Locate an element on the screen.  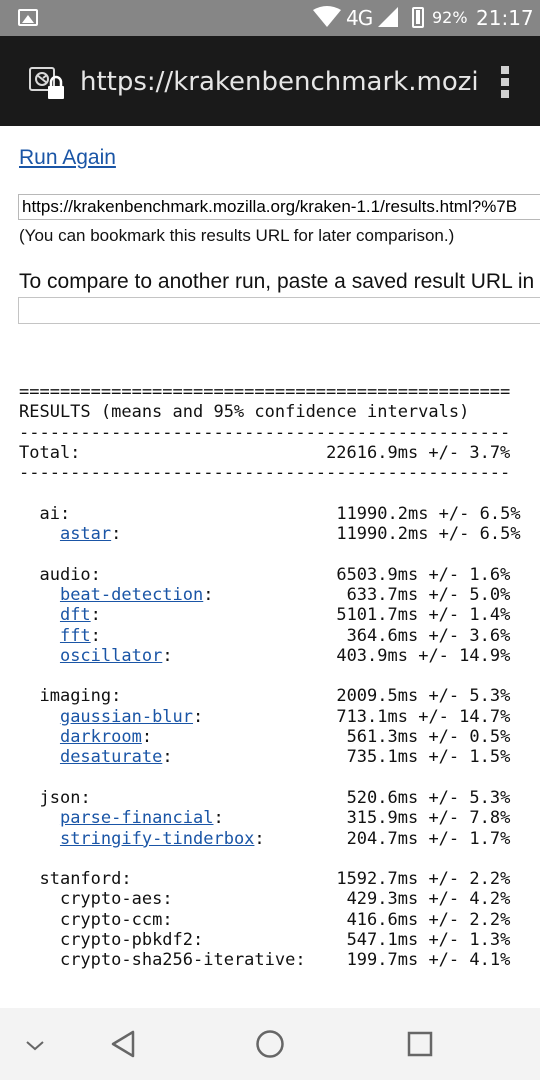
navigation-bar is located at coordinates (270, 1044).